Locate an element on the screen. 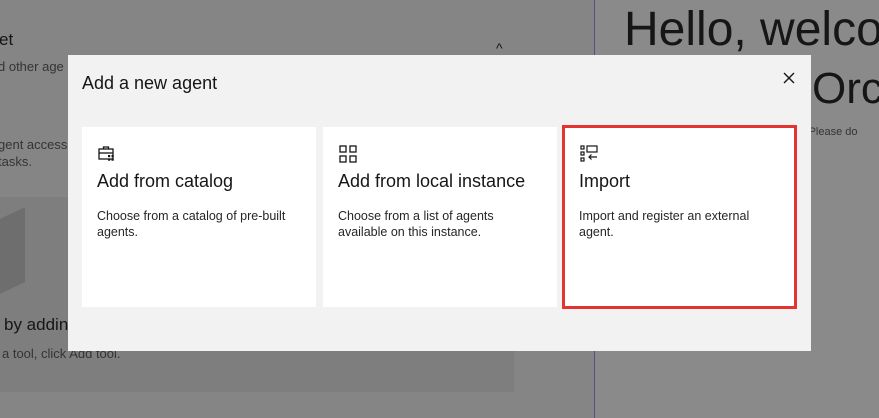 The width and height of the screenshot is (879, 418). modal-title: Add a new agent is located at coordinates (150, 83).